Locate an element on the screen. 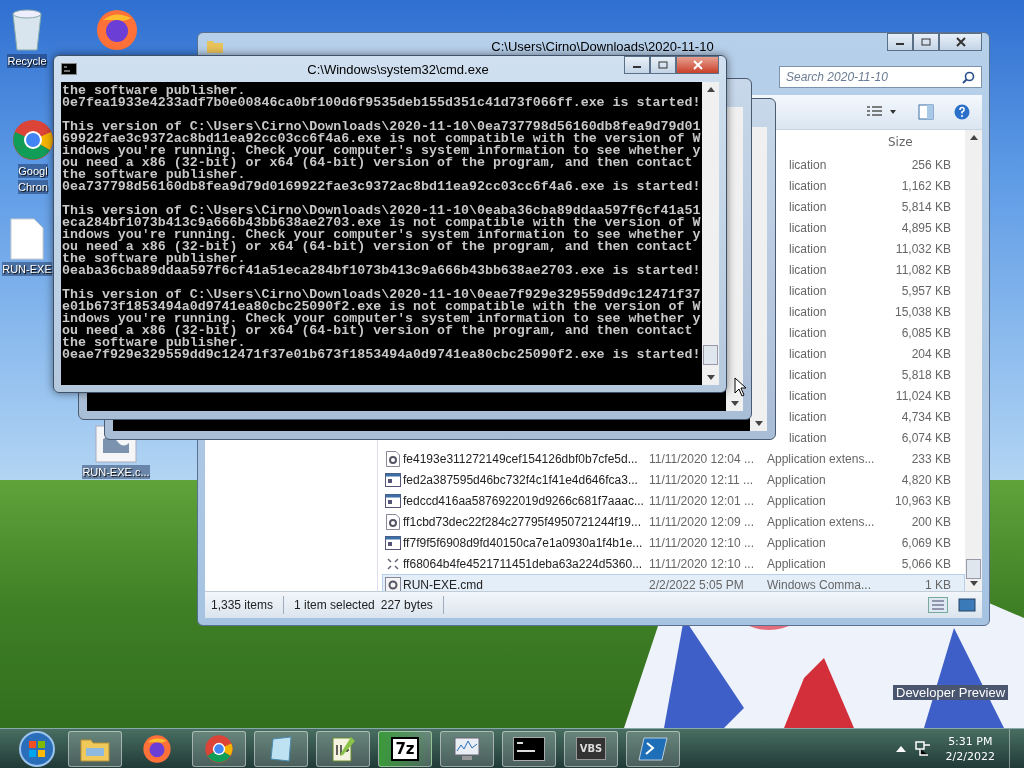  file-row: lication 15,038 KB is located at coordinates (870, 311).